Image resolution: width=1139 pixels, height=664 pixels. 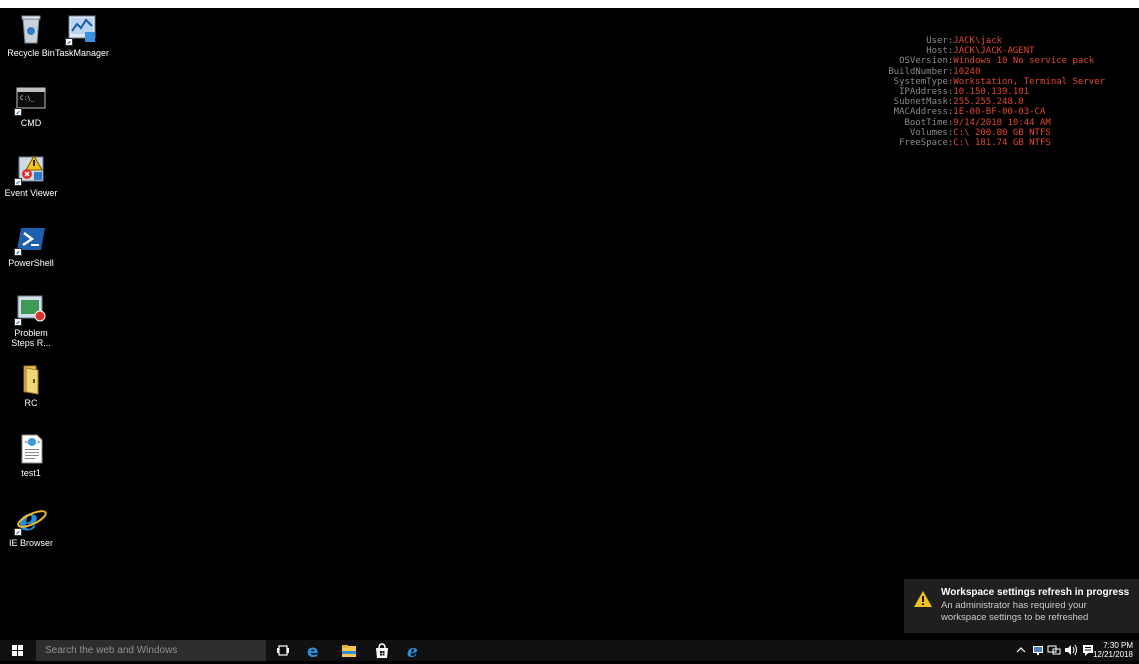 What do you see at coordinates (27, 98) in the screenshot?
I see `svg-text: C:\_` at bounding box center [27, 98].